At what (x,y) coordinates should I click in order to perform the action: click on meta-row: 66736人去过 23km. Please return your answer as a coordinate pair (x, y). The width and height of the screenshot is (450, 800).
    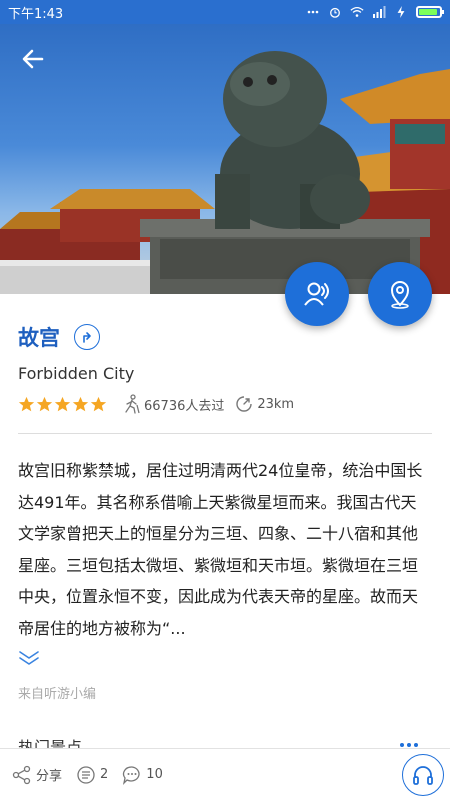
    Looking at the image, I should click on (161, 404).